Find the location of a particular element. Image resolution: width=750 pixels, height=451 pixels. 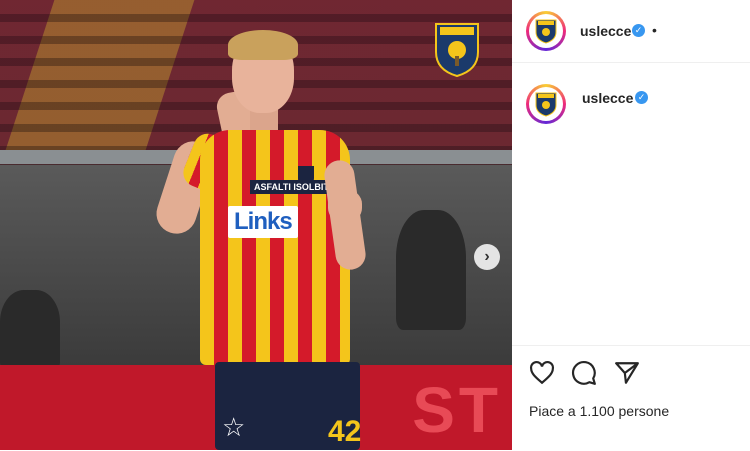

comment-username: uslecce is located at coordinates (607, 98).